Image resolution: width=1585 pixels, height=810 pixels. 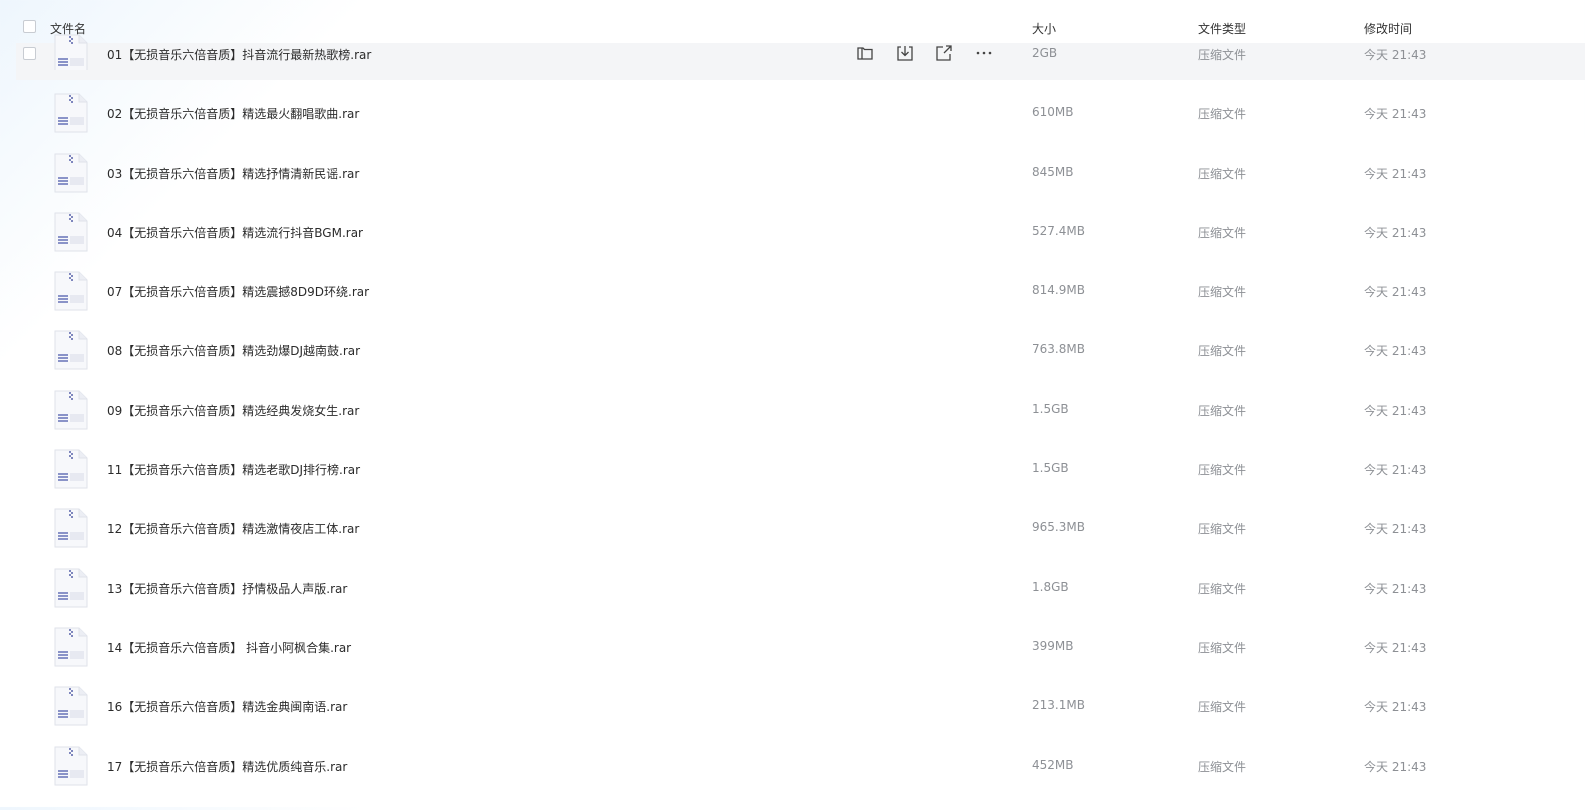 I want to click on file-size: 213.1MB, so click(x=1058, y=705).